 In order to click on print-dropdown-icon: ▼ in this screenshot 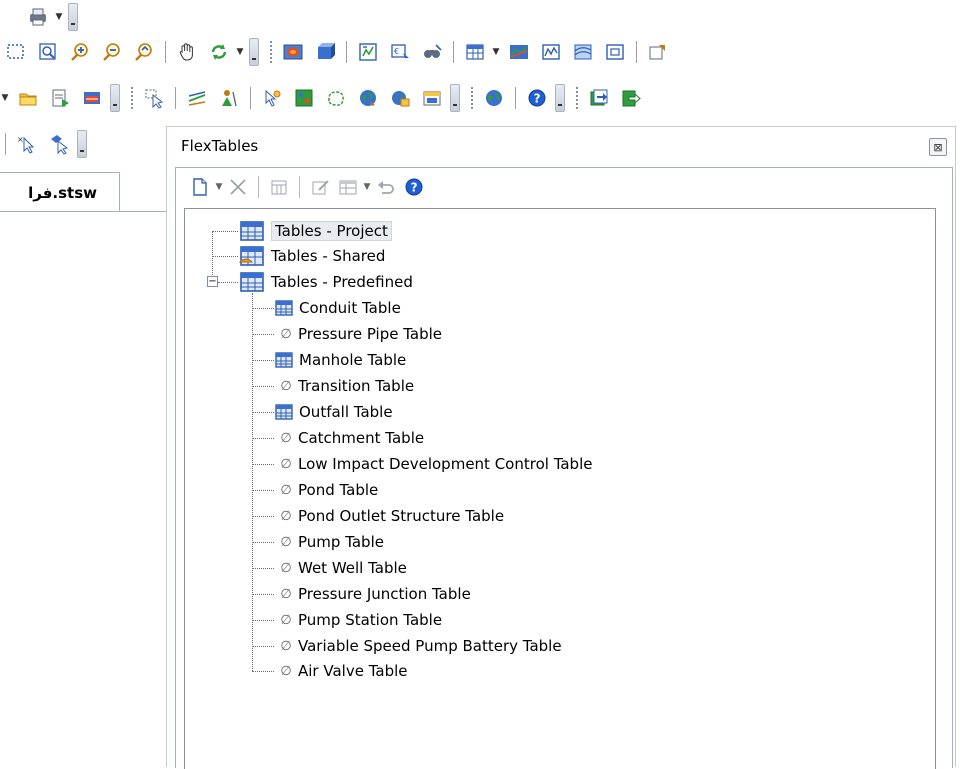, I will do `click(59, 17)`.